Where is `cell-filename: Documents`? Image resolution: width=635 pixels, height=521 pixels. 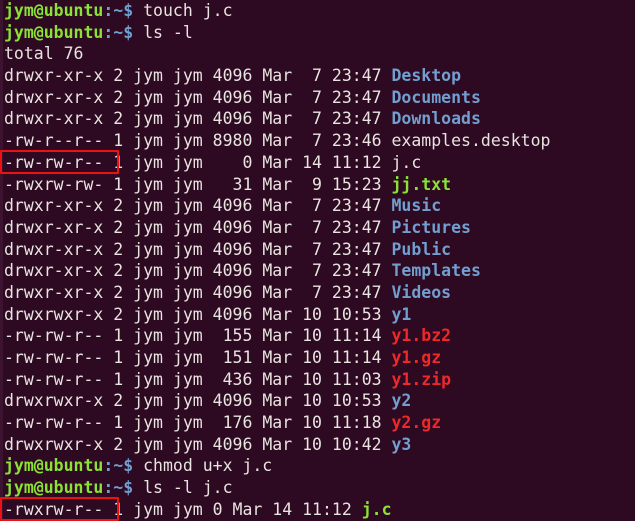 cell-filename: Documents is located at coordinates (436, 97).